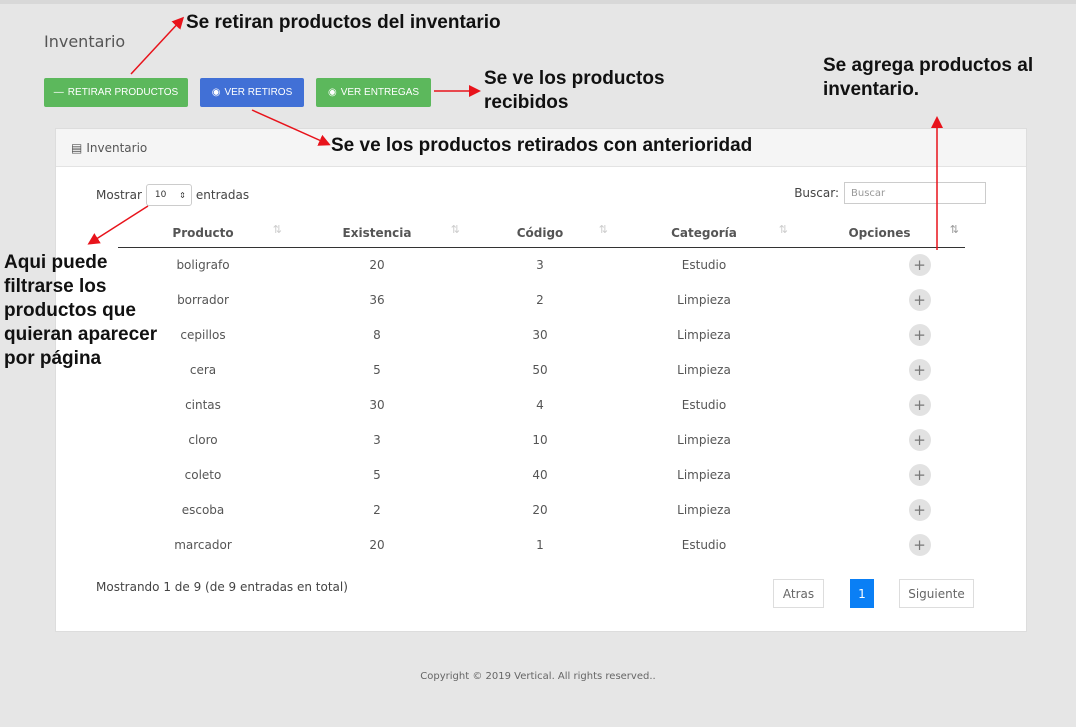 The width and height of the screenshot is (1076, 727). Describe the element at coordinates (928, 65) in the screenshot. I see `annotation-agrega-line1: Se agrega productos al` at that location.